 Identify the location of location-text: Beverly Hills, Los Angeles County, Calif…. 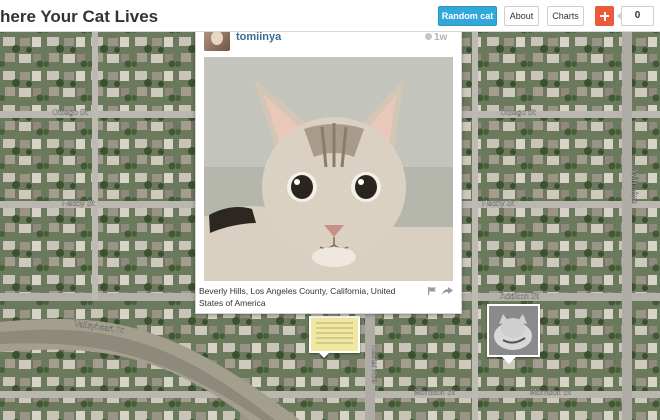
(297, 297).